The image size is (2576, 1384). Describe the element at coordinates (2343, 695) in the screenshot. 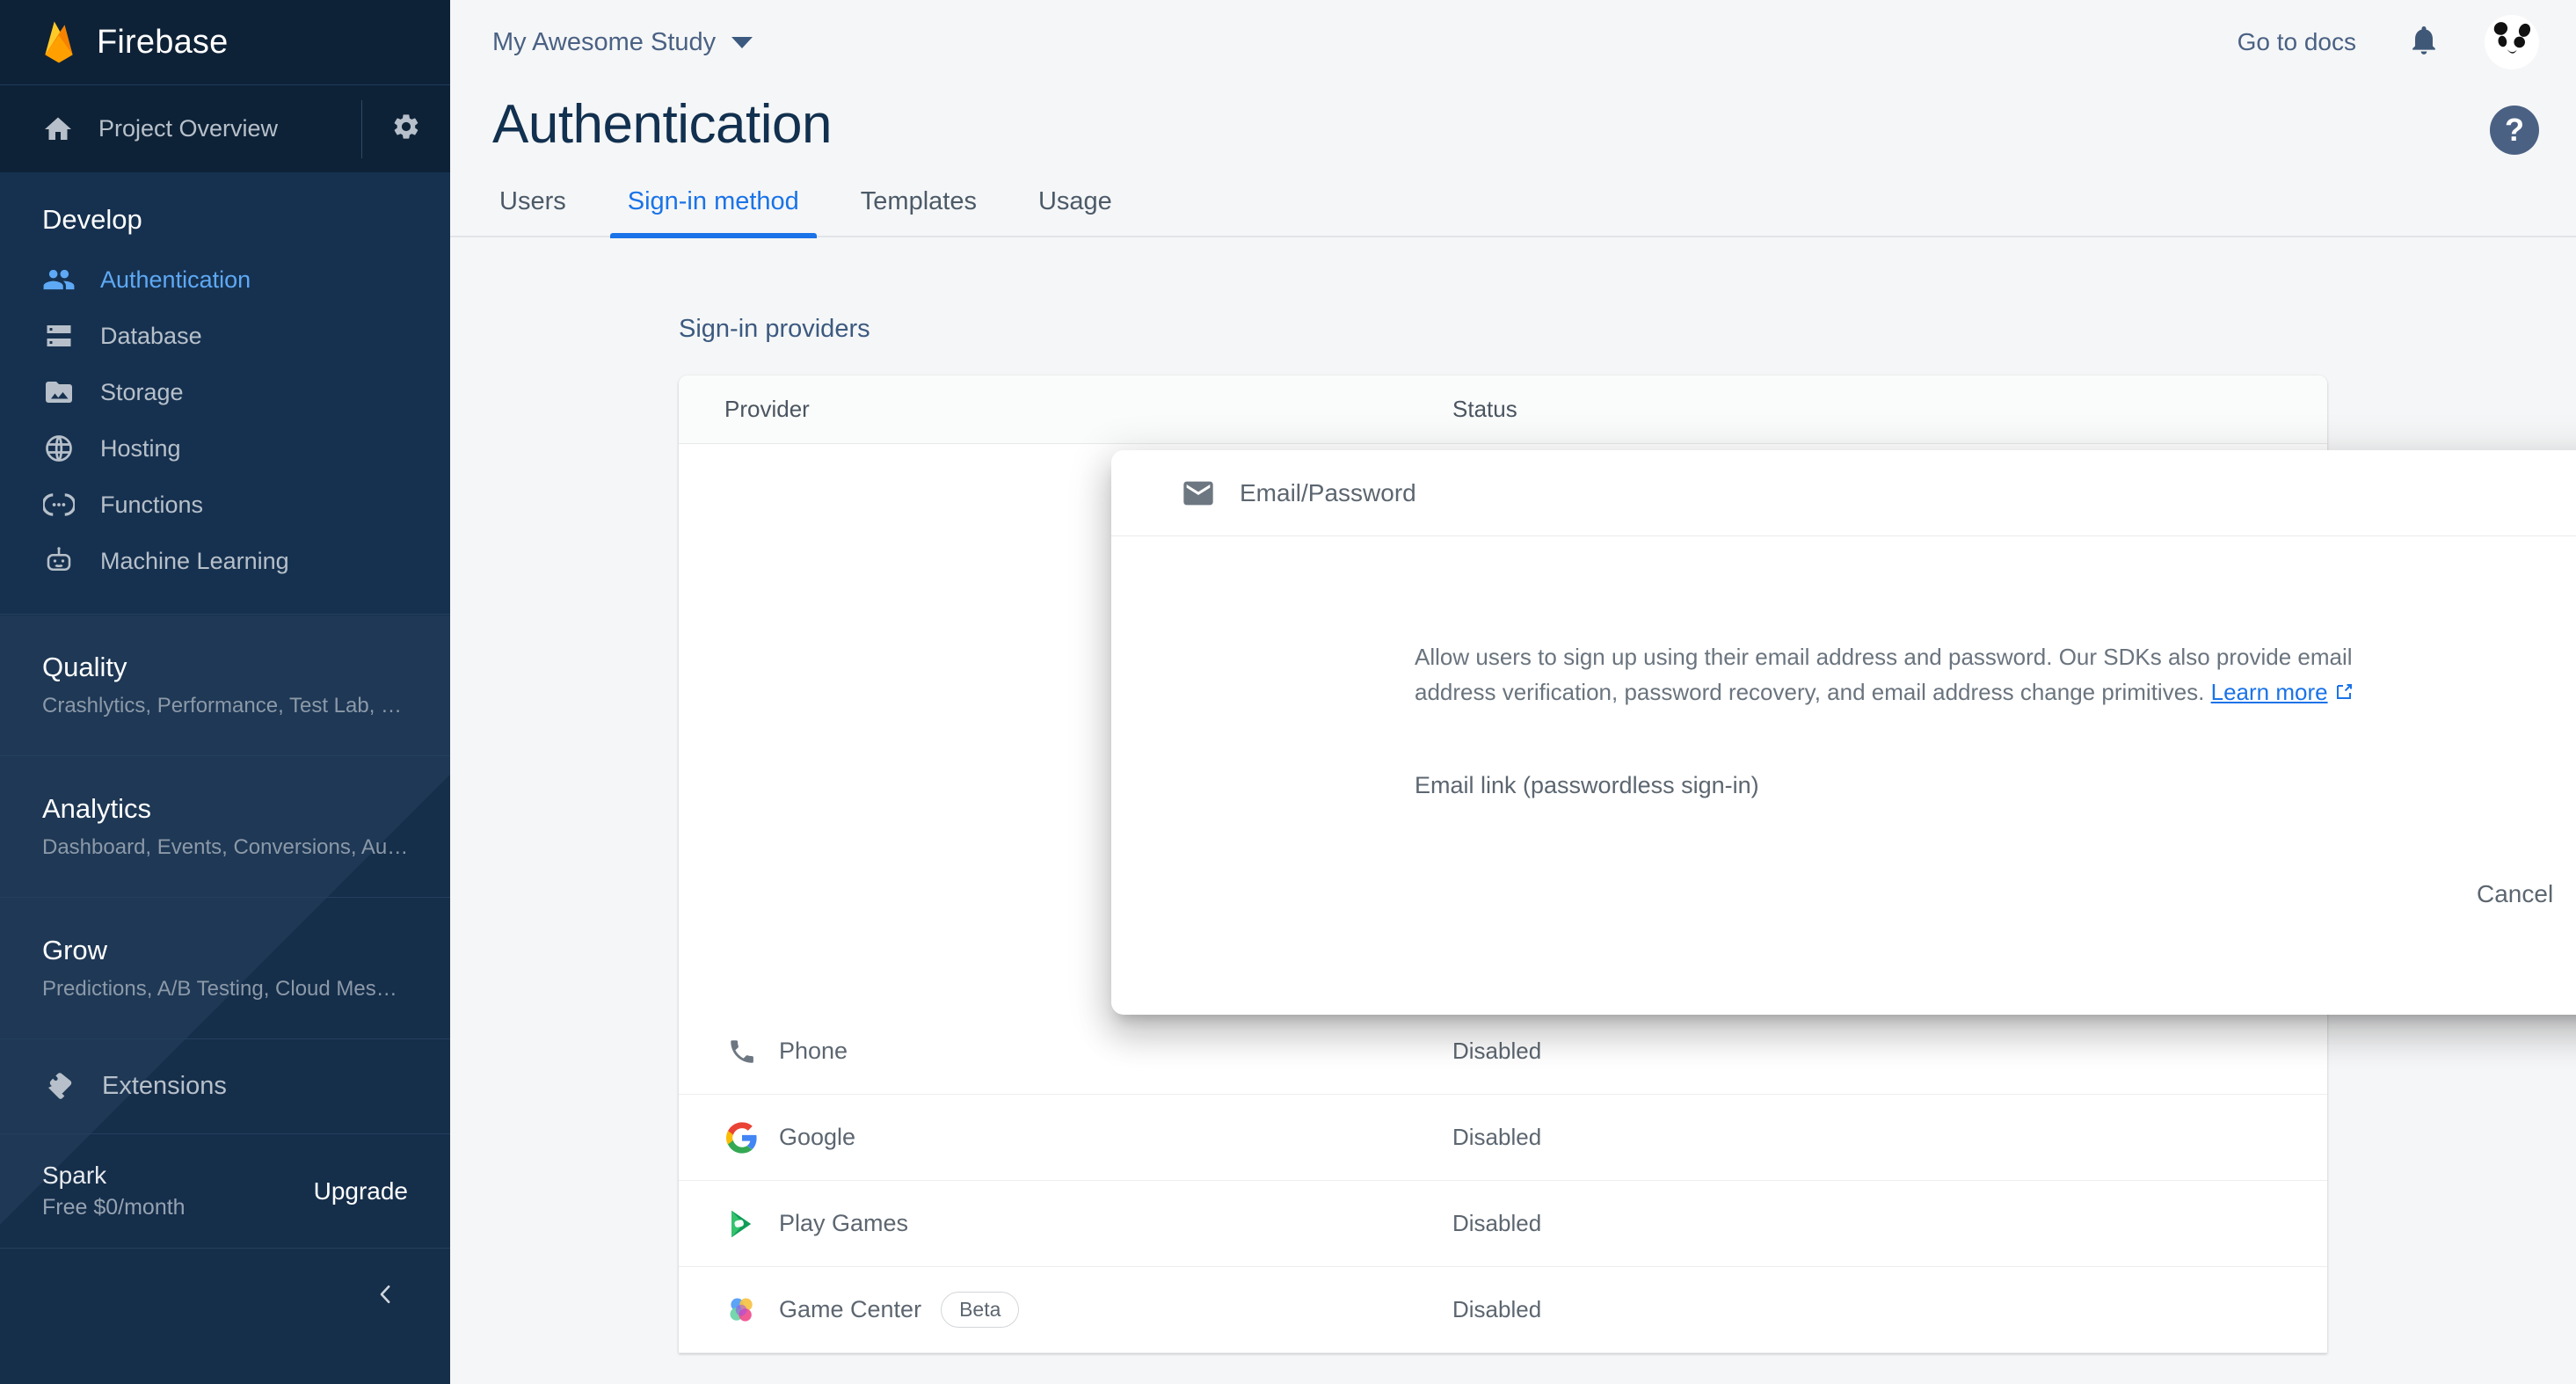

I see `external-link-icon` at that location.